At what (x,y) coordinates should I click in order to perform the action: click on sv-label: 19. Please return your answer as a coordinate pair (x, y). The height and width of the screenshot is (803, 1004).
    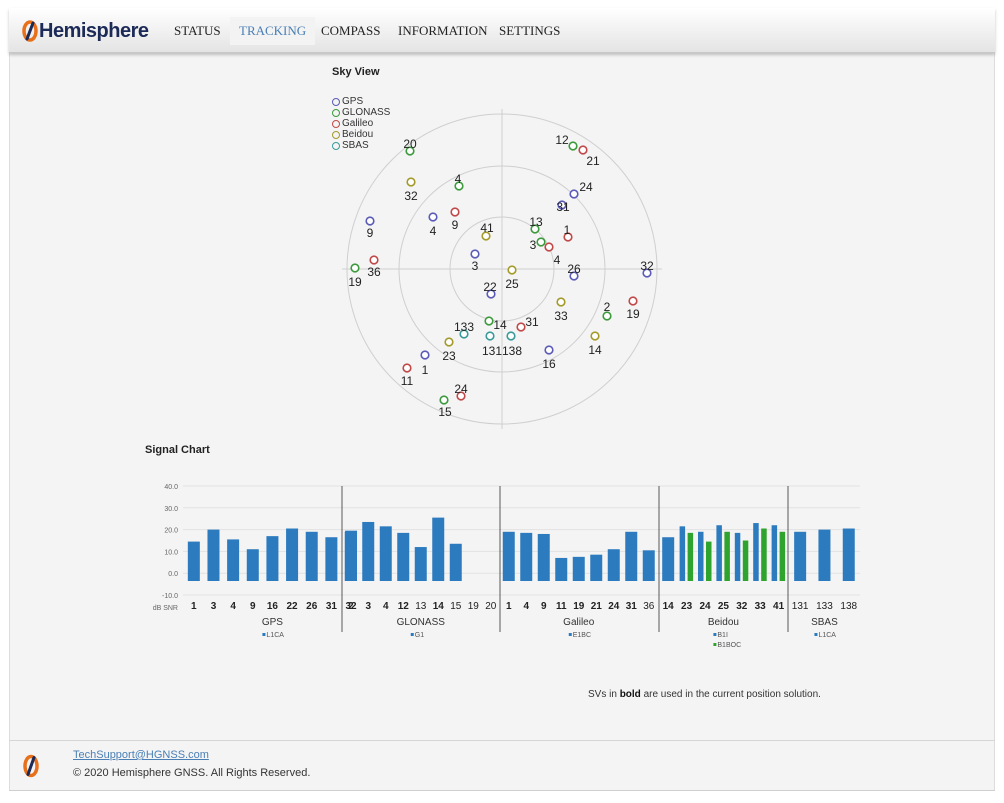
    Looking at the image, I should click on (579, 606).